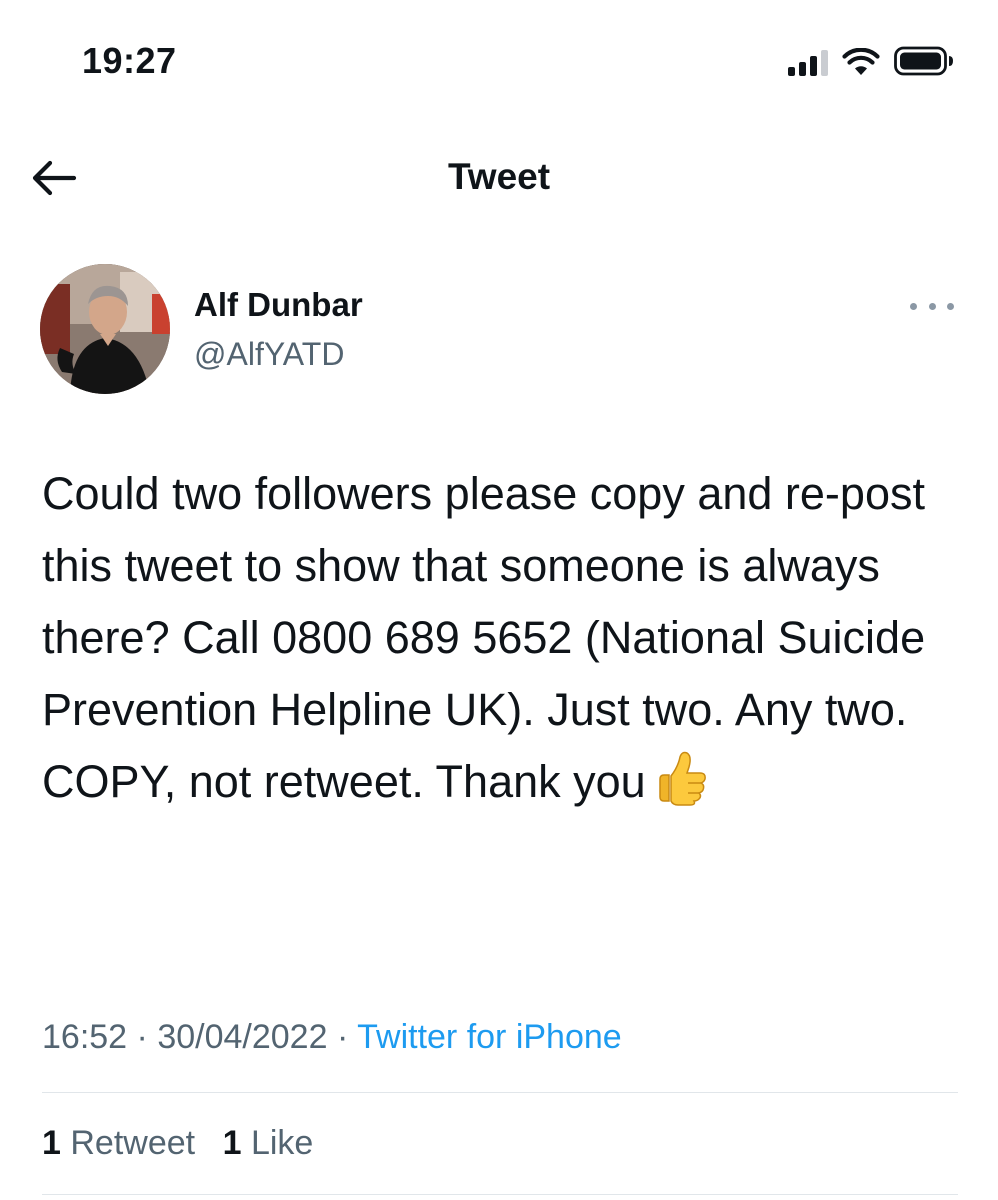  Describe the element at coordinates (129, 60) in the screenshot. I see `status-time: 19:27` at that location.